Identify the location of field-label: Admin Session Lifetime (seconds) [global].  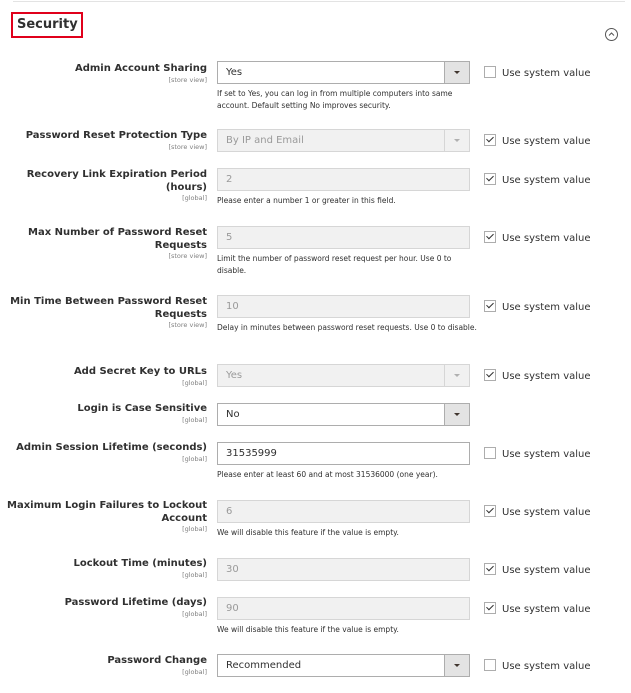
(111, 453).